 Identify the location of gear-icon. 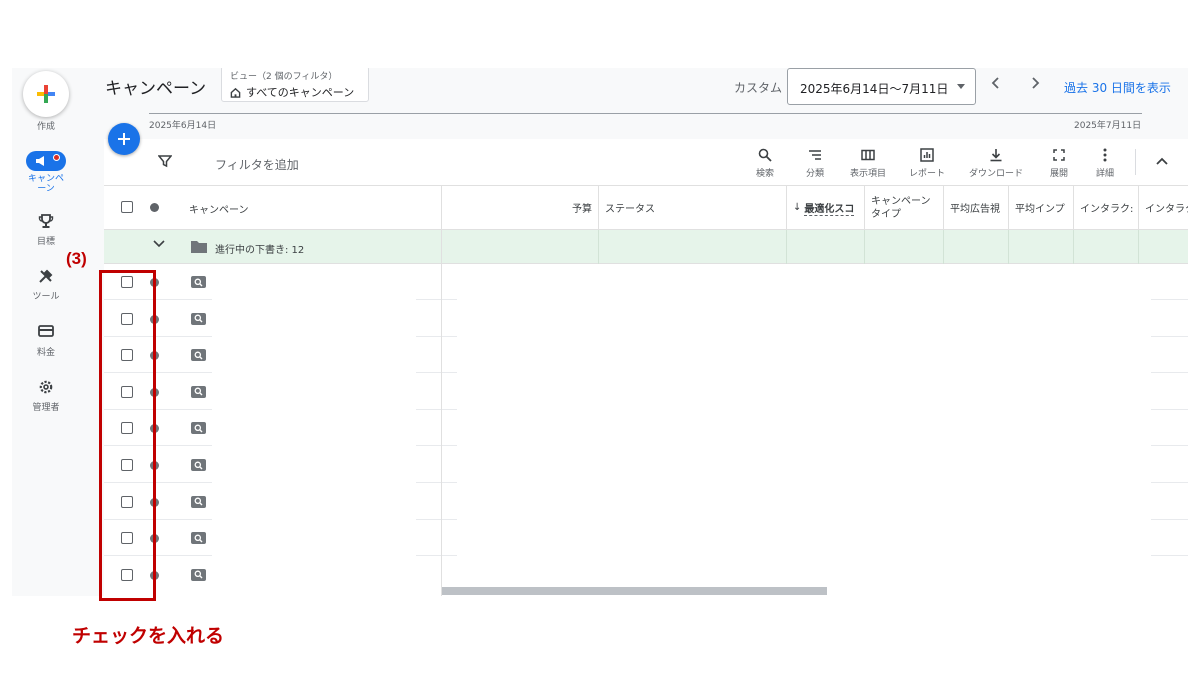
(46, 388).